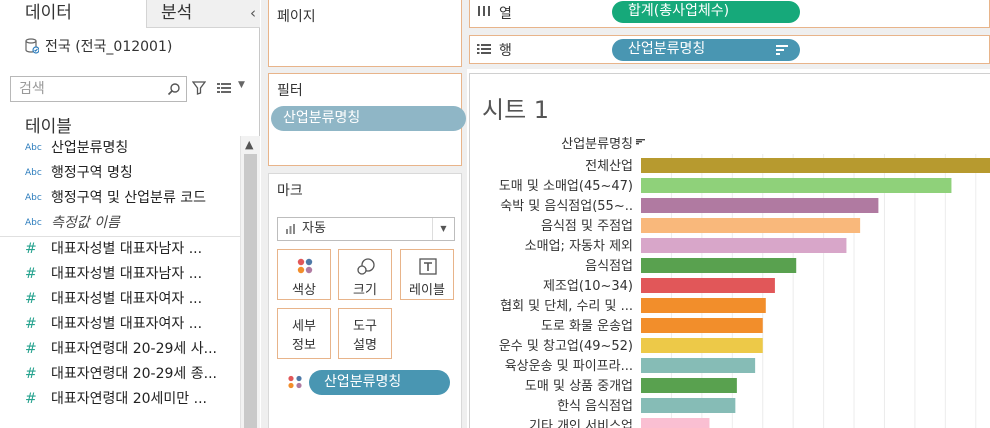 The image size is (990, 428). I want to click on detail-label-line1: 세부, so click(304, 326).